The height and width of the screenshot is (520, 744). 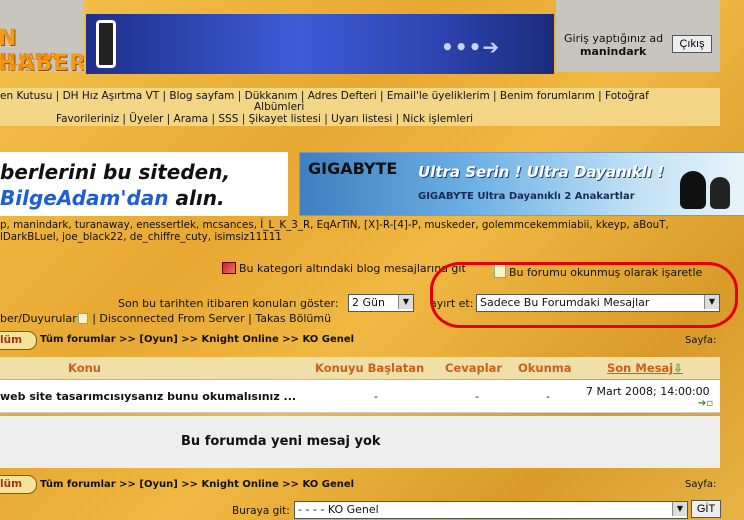 I want to click on no-posts-panel: Bu forumda yeni mesaj yok, so click(x=360, y=442).